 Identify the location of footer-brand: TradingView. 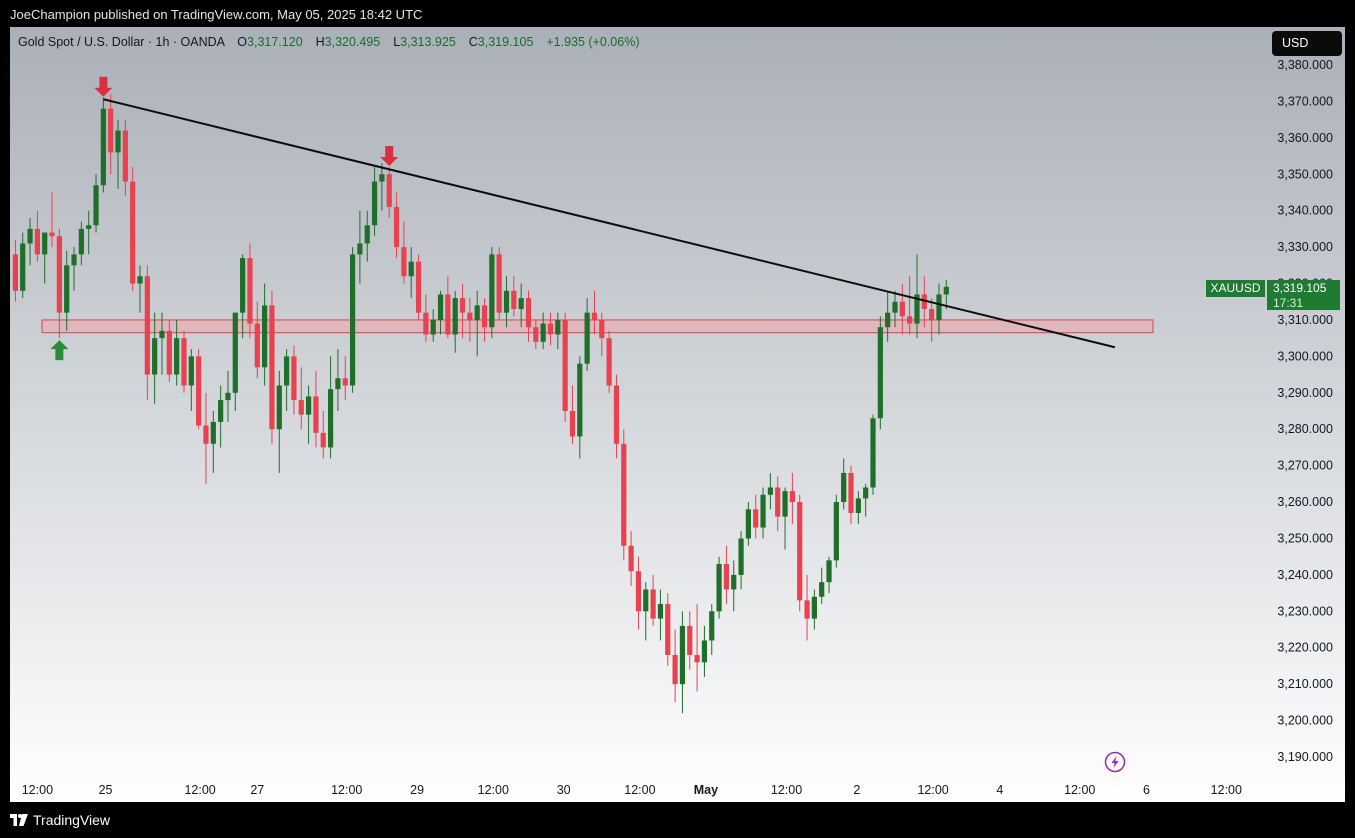
(60, 820).